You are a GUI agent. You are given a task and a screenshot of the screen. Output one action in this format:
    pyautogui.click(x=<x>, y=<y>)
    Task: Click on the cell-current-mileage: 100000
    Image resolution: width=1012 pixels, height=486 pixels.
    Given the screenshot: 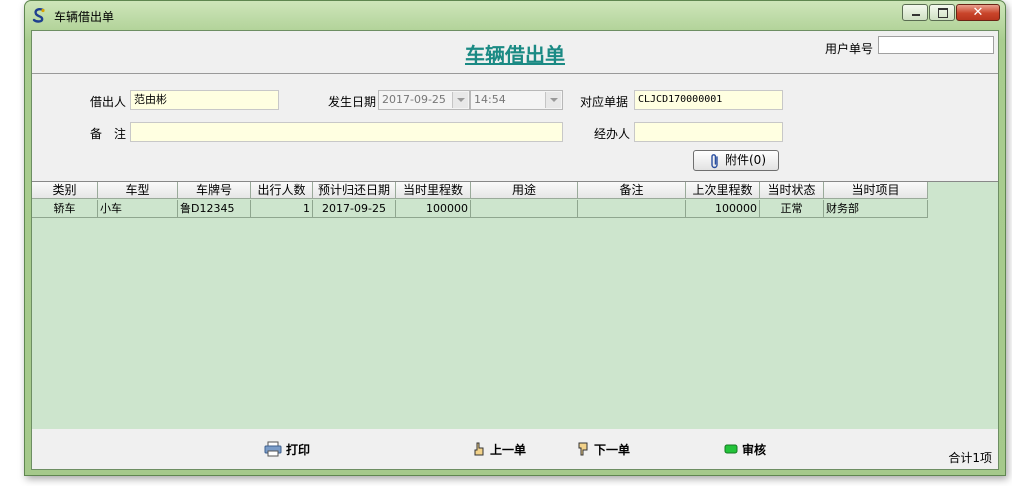 What is the action you would take?
    pyautogui.click(x=433, y=209)
    